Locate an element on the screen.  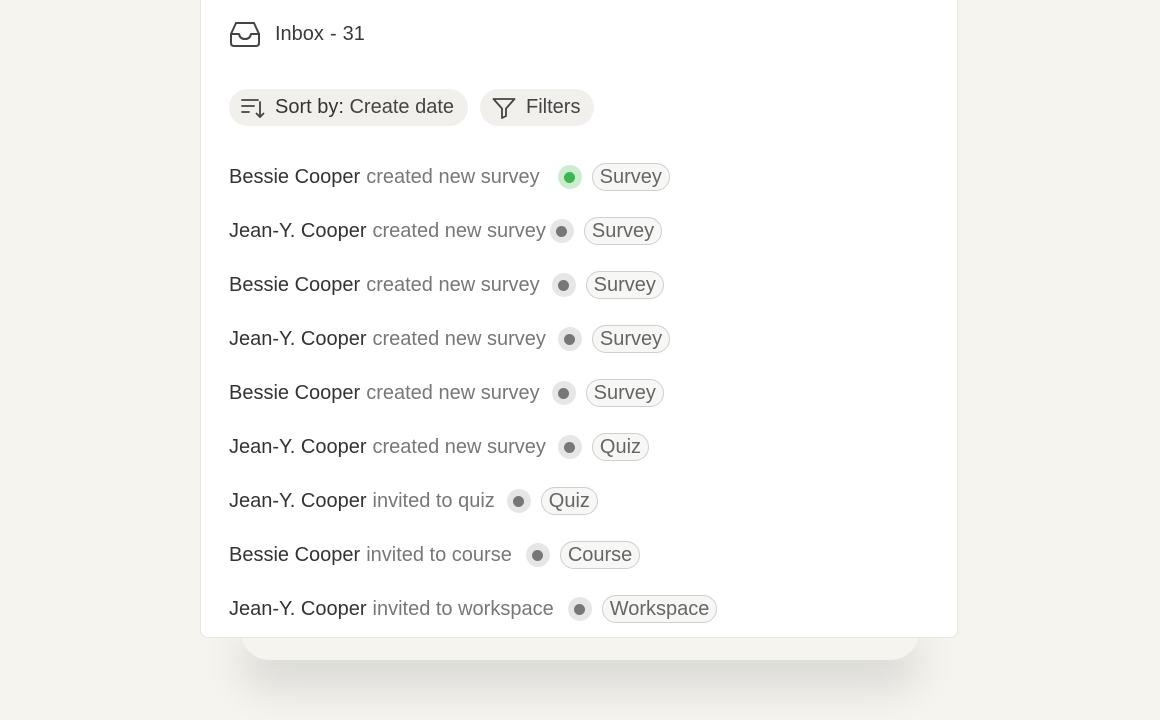
unread-status-dot is located at coordinates (569, 177).